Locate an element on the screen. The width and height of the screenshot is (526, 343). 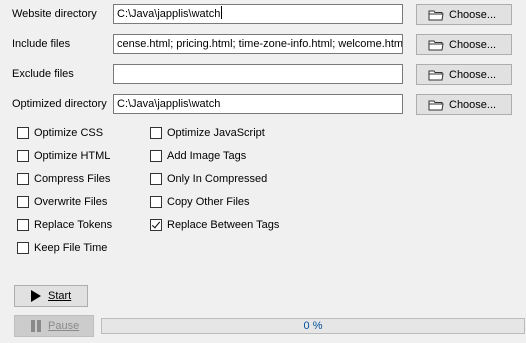
option-only-in-compressed: Only In Compressed is located at coordinates (208, 179).